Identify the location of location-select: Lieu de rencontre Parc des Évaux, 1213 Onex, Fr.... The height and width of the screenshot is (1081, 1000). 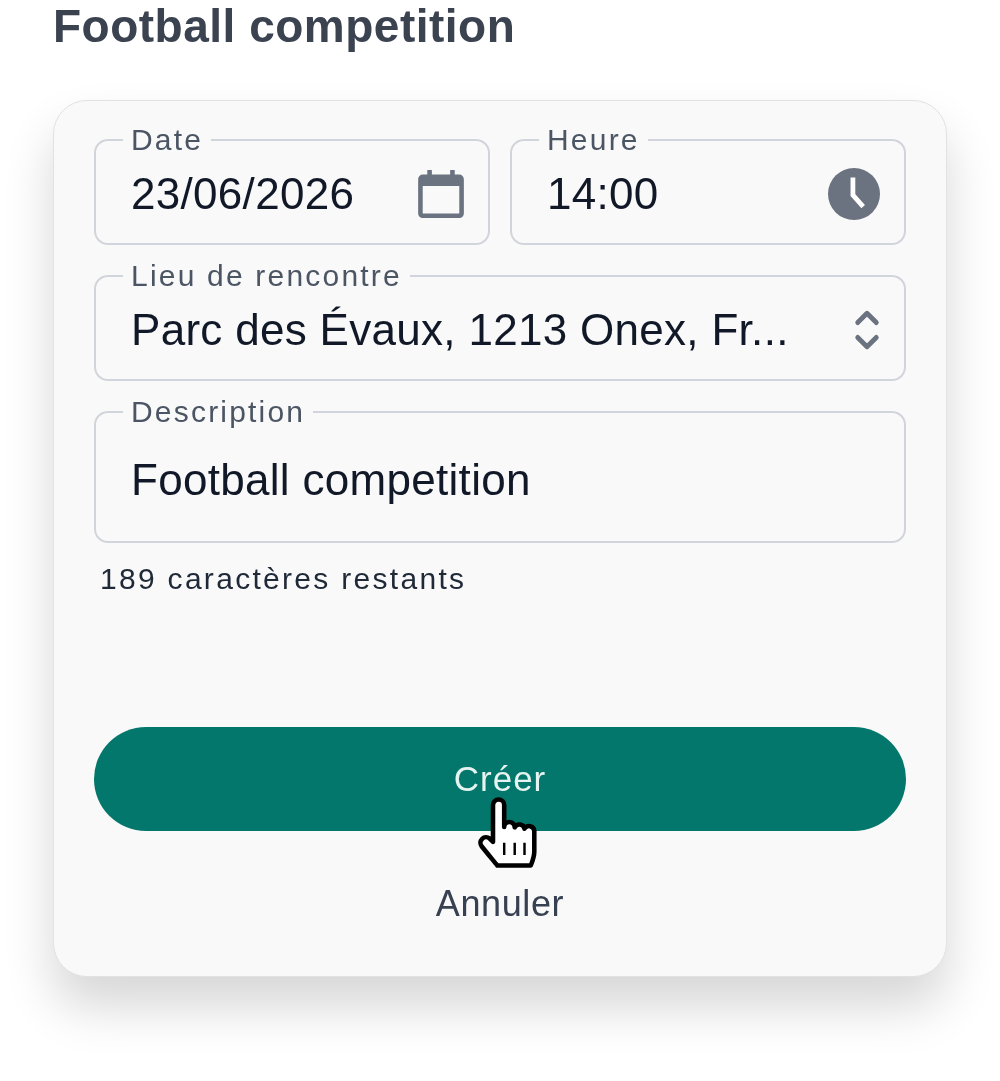
(500, 321).